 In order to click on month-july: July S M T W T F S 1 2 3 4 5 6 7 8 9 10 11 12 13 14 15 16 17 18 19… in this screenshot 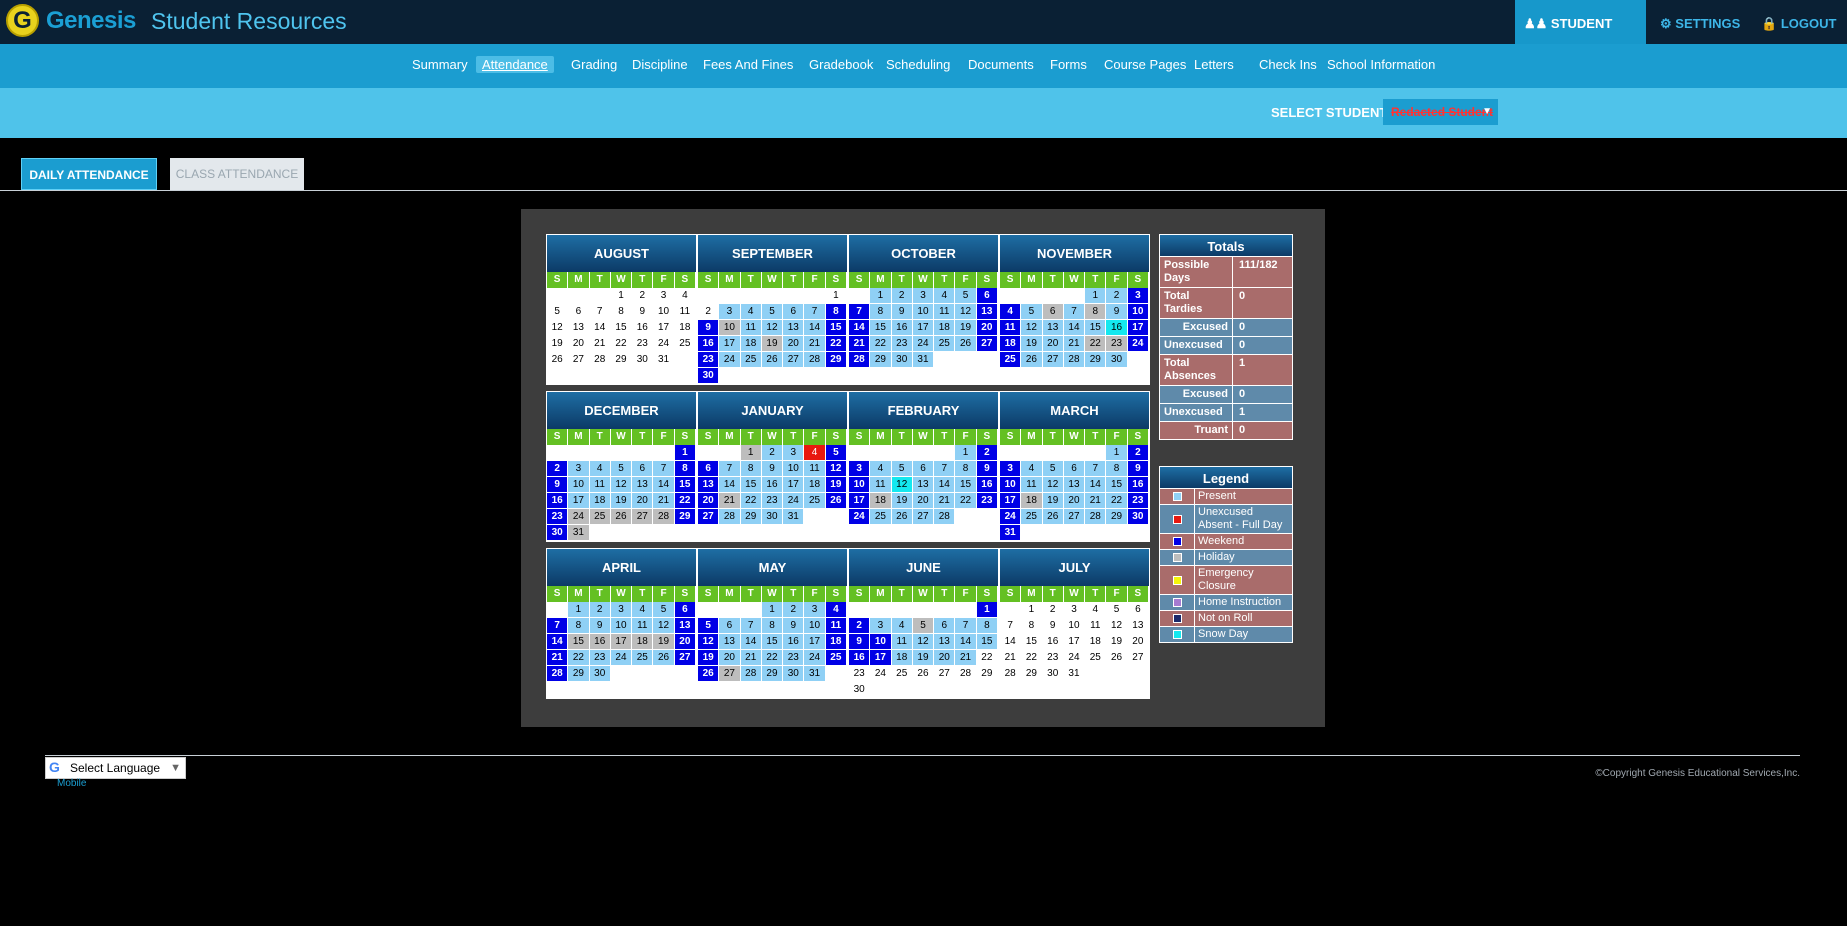, I will do `click(1074, 623)`.